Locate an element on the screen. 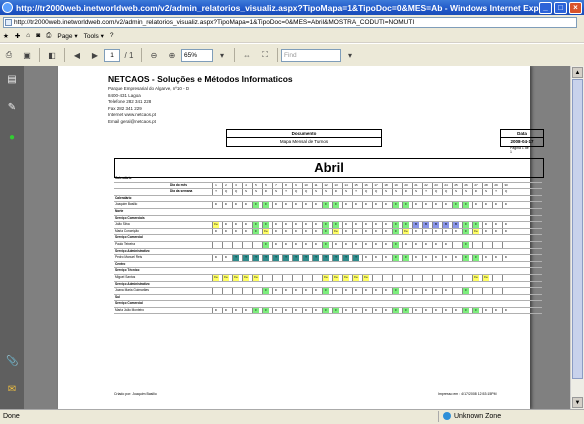  save-icon: ▣ is located at coordinates (27, 55).